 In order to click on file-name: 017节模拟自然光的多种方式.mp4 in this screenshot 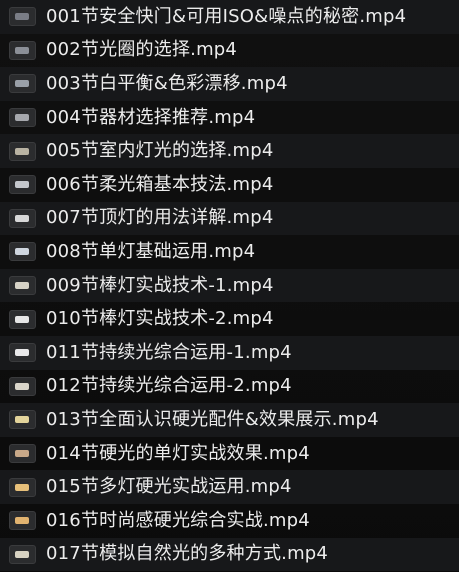, I will do `click(187, 554)`.